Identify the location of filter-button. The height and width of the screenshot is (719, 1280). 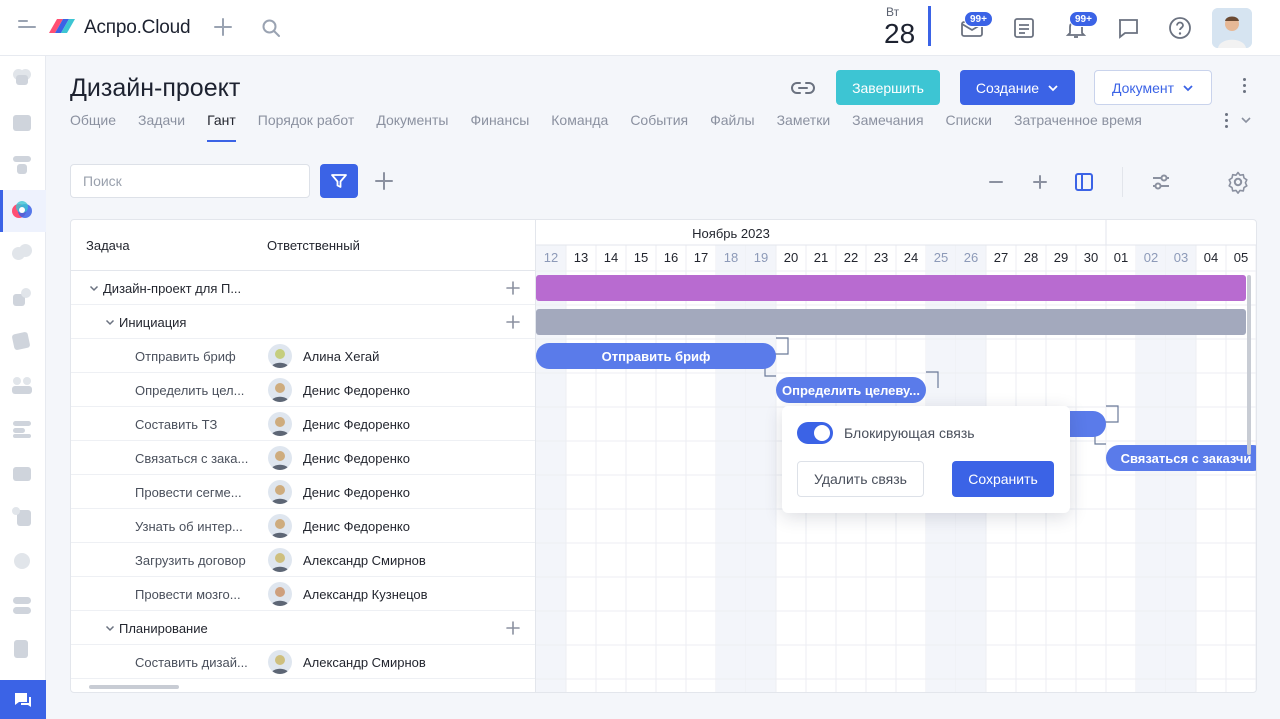
(339, 181).